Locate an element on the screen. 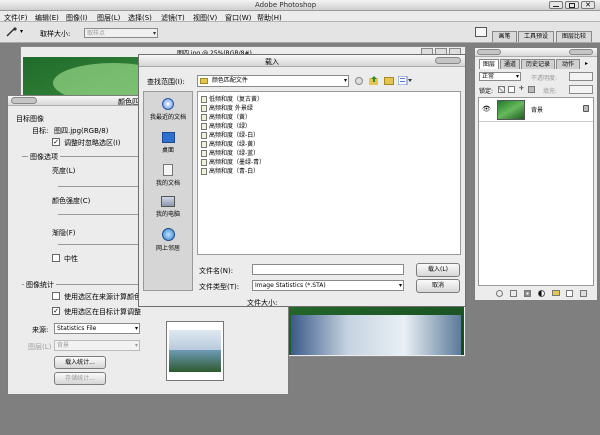  file-item: 高频和度（绿-蓝） is located at coordinates (230, 152).